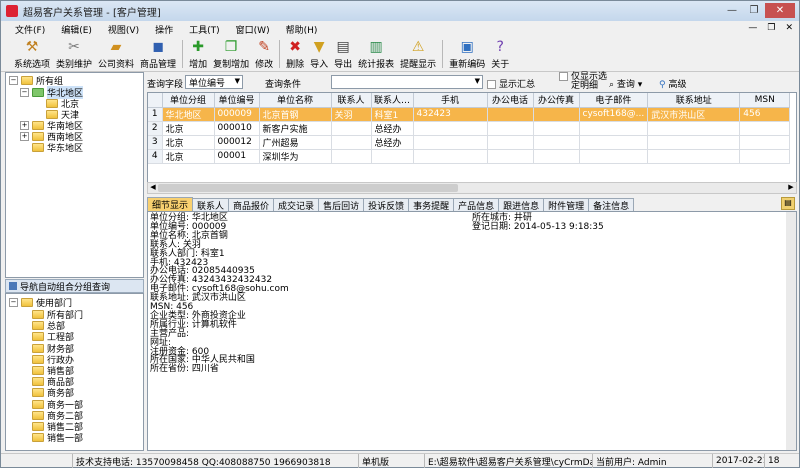  I want to click on grid-column-header: 手机, so click(450, 100).